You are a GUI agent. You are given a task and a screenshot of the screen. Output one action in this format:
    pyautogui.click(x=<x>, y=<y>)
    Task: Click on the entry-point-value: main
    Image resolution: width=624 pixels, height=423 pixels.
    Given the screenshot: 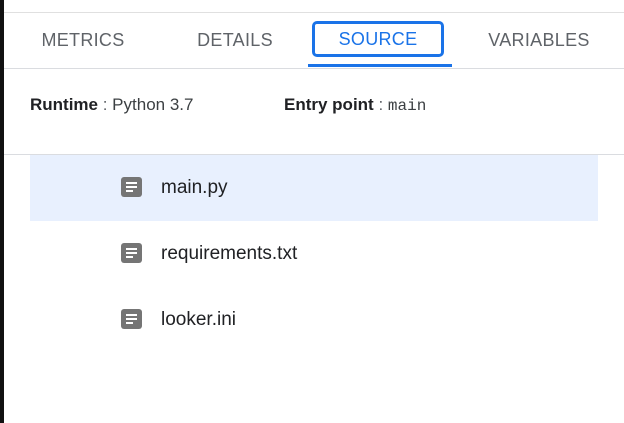 What is the action you would take?
    pyautogui.click(x=407, y=106)
    